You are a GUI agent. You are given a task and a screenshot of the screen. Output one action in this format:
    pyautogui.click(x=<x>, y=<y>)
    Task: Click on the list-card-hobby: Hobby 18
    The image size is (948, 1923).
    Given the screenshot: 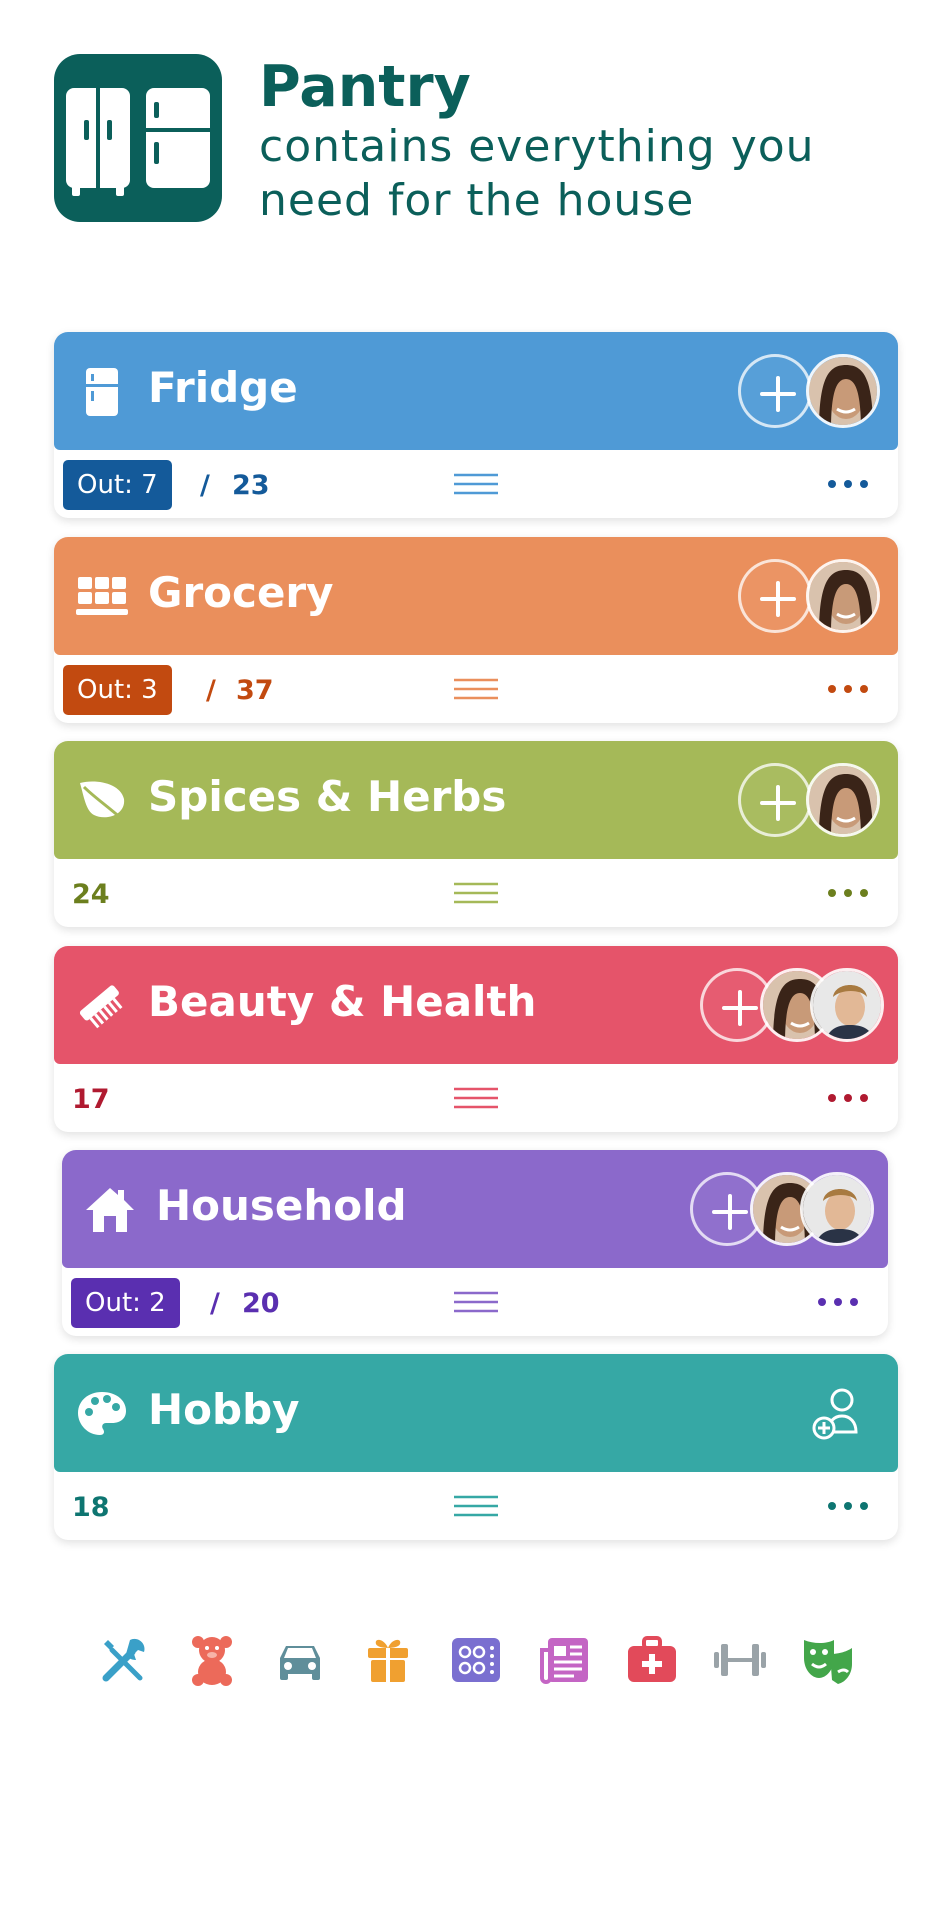 What is the action you would take?
    pyautogui.click(x=476, y=1447)
    